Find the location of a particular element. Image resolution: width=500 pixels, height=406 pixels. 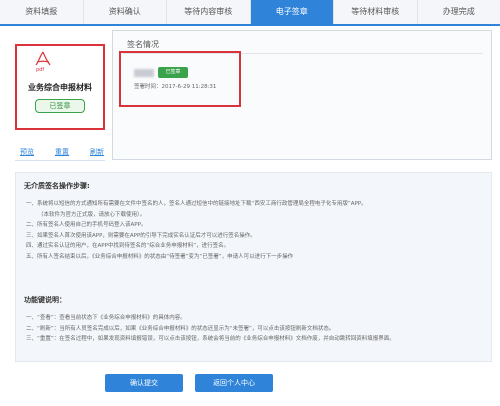

signature-time-value: 2017-6-29 11:28:31 is located at coordinates (189, 87).